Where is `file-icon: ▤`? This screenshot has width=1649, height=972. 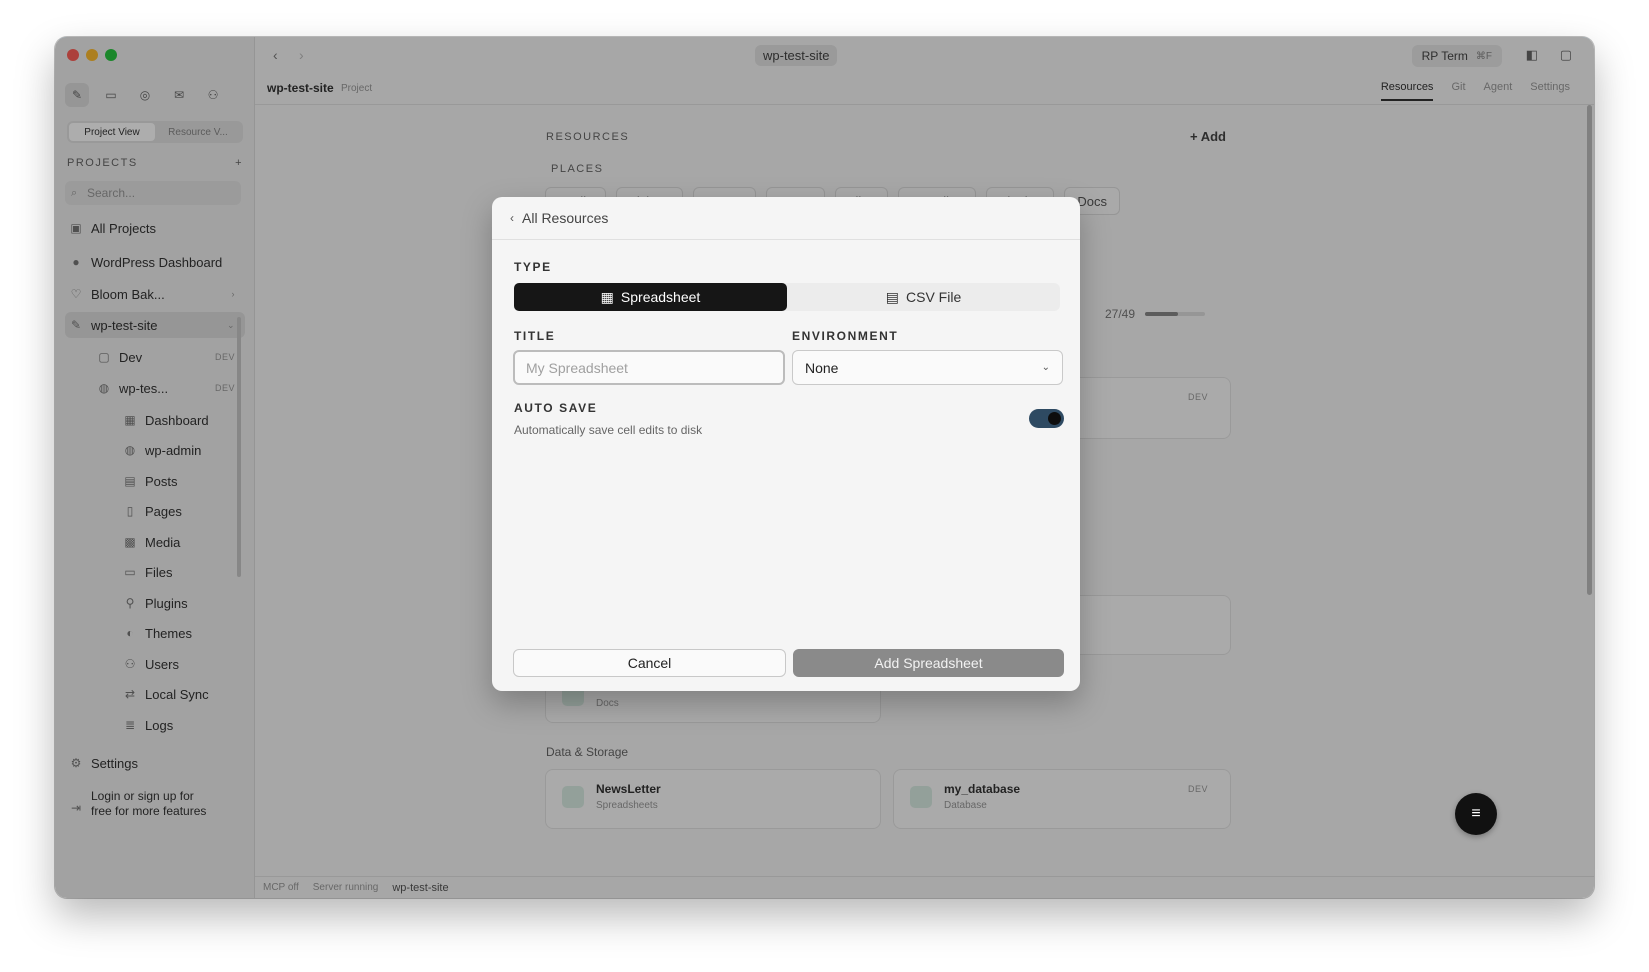
file-icon: ▤ is located at coordinates (892, 296).